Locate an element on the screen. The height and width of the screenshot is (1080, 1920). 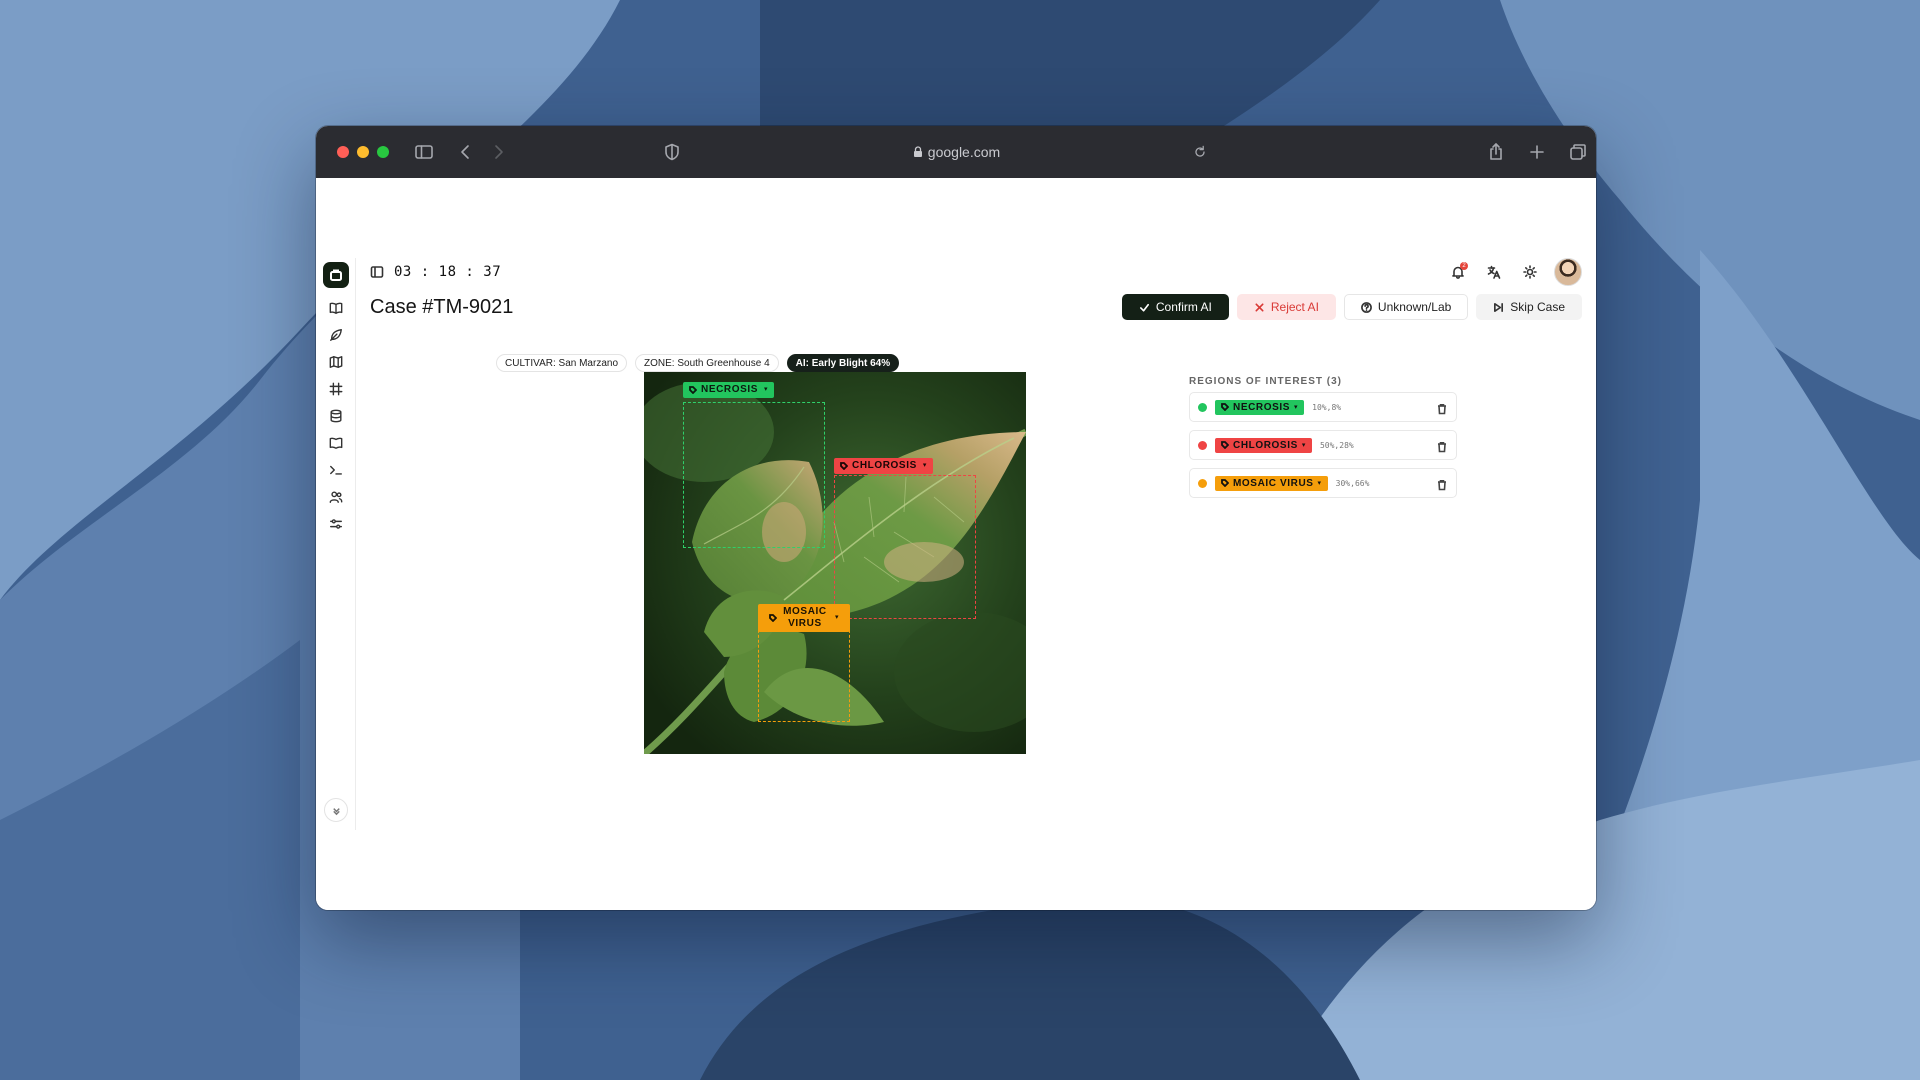
zone-chip: ZONE: South Greenhouse 4 is located at coordinates (707, 363).